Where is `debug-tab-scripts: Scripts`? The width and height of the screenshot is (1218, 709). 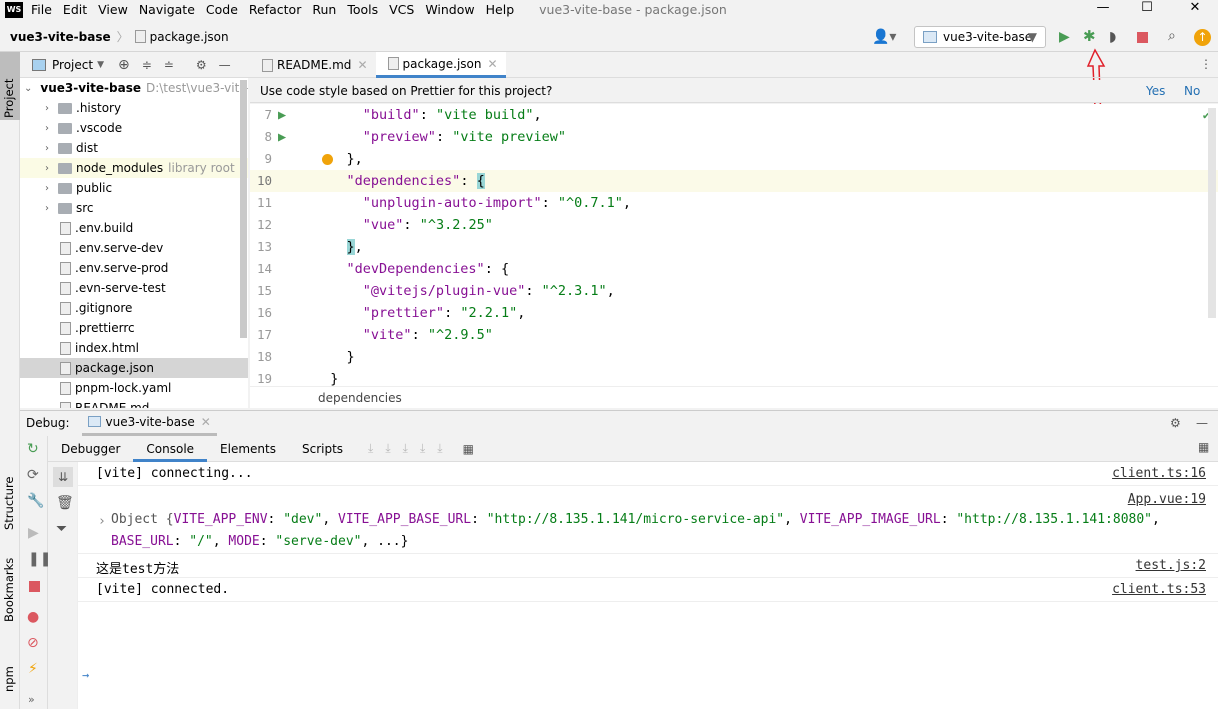 debug-tab-scripts: Scripts is located at coordinates (322, 449).